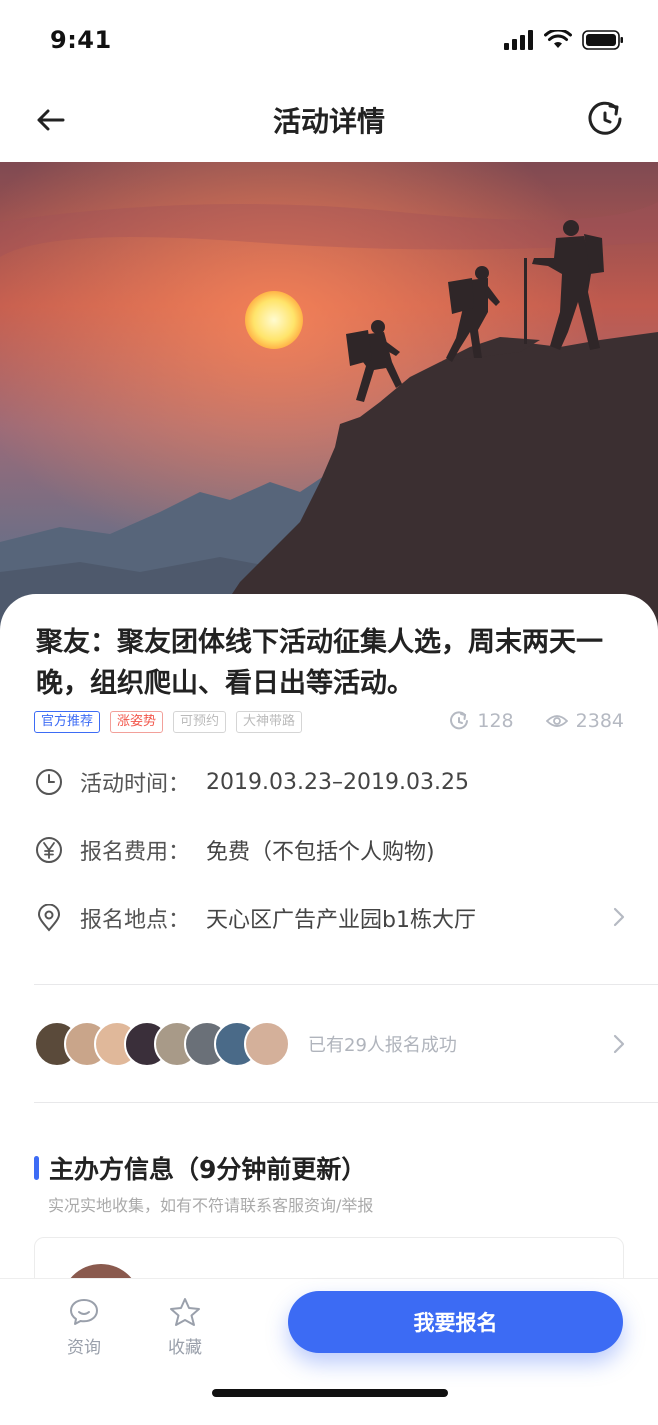 The image size is (658, 1425). What do you see at coordinates (67, 722) in the screenshot?
I see `tag-official: 官方推荐` at bounding box center [67, 722].